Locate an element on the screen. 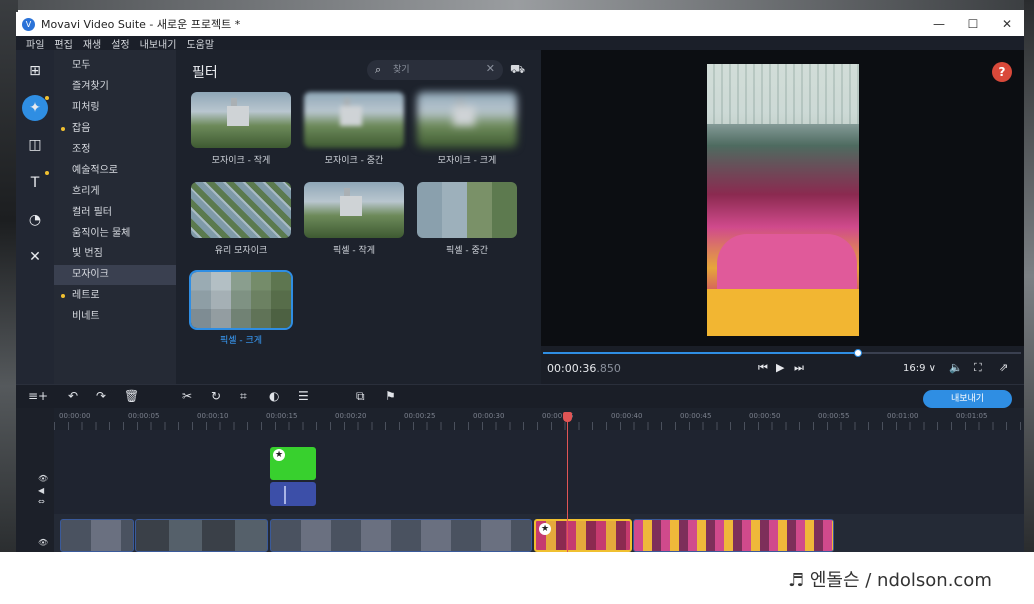  ruler-label: 00:00:00 is located at coordinates (75, 416).